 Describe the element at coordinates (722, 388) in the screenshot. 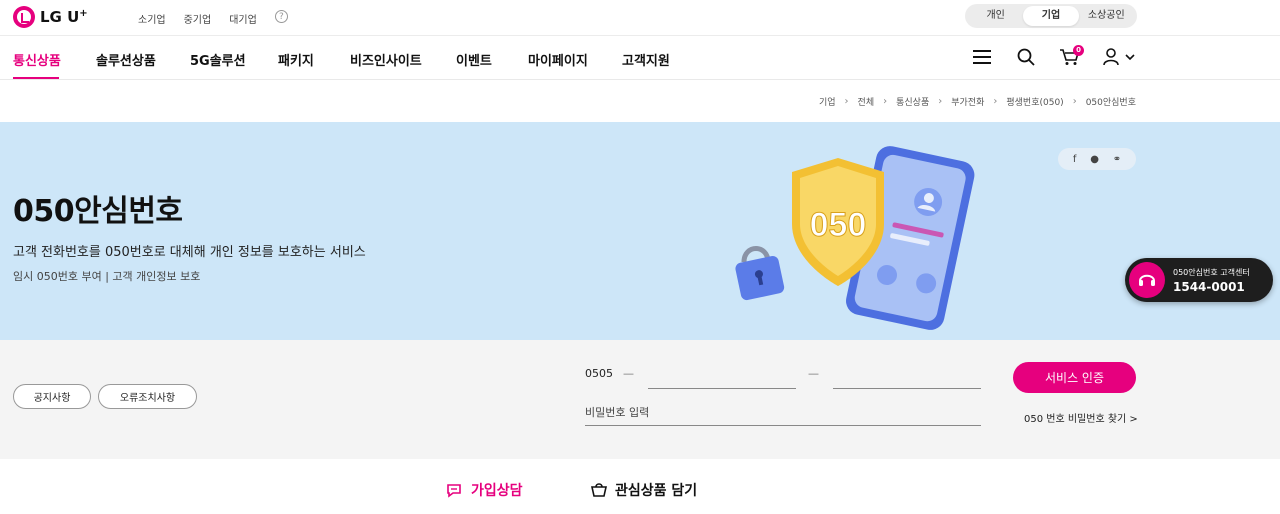

I see `number-middle-input` at that location.